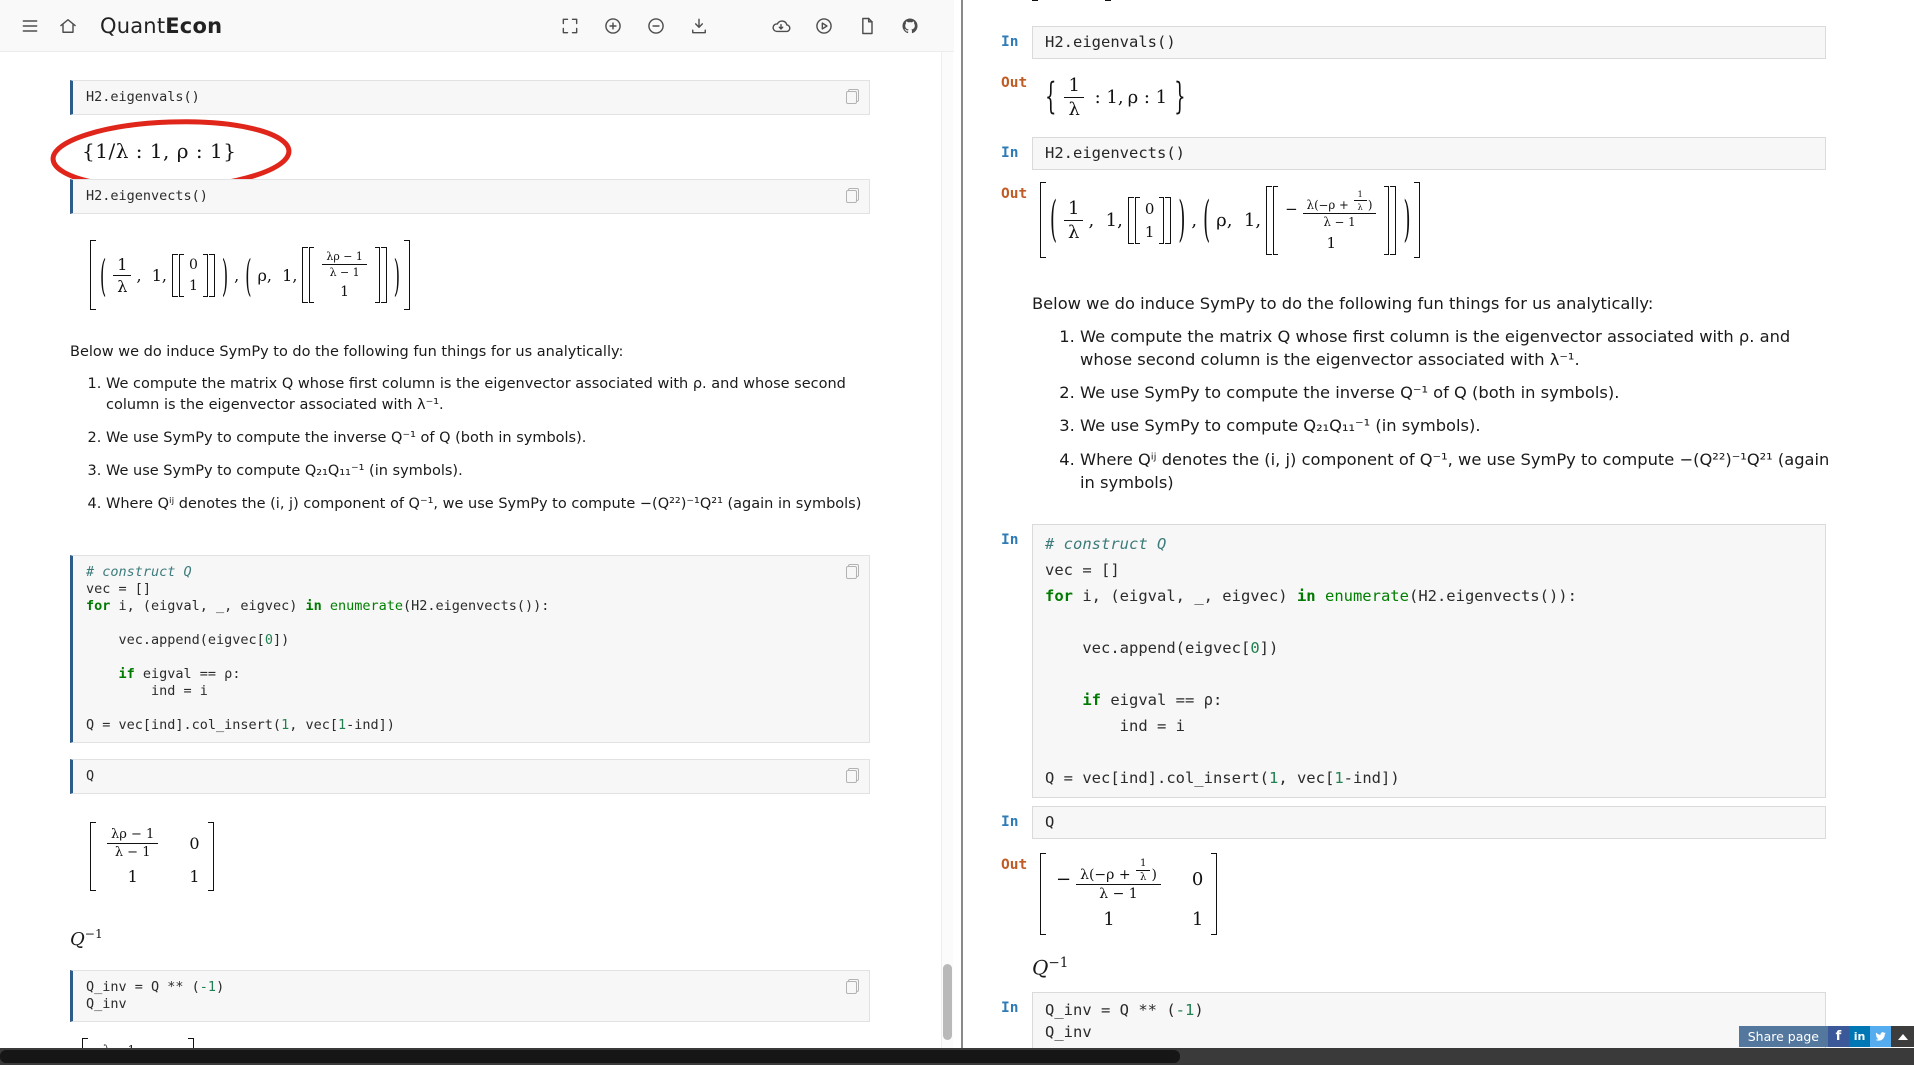  What do you see at coordinates (470, 938) in the screenshot?
I see `q-inverse-label: Q−1` at bounding box center [470, 938].